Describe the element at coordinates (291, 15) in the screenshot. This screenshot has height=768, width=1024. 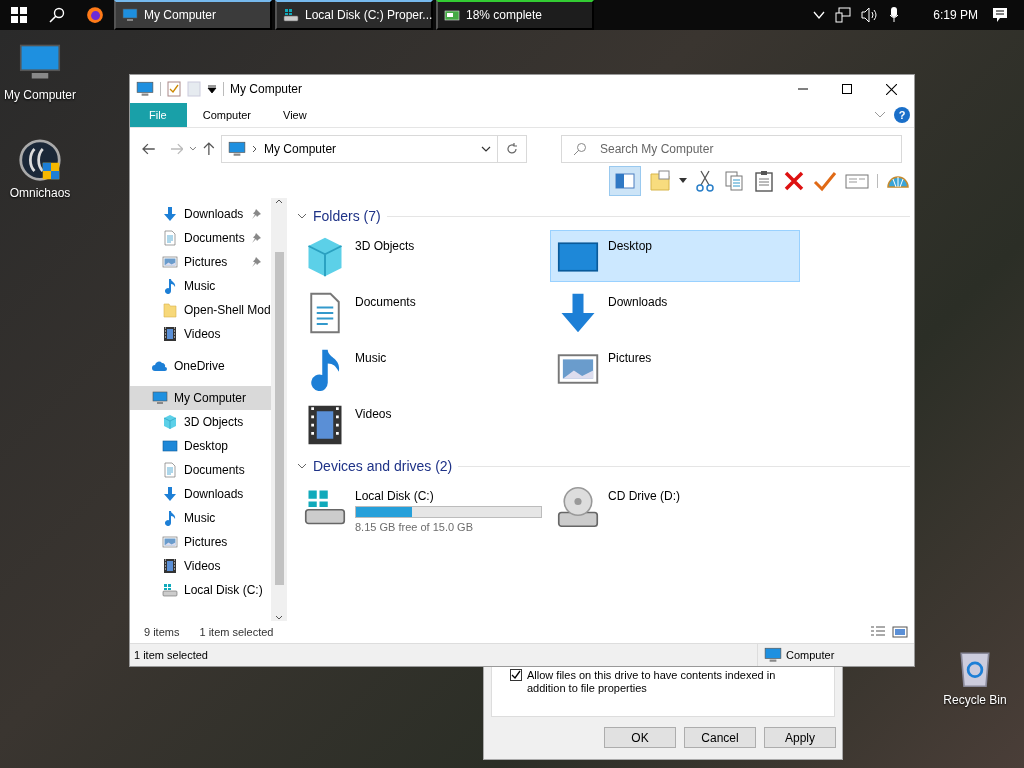
I see `drive-icon` at that location.